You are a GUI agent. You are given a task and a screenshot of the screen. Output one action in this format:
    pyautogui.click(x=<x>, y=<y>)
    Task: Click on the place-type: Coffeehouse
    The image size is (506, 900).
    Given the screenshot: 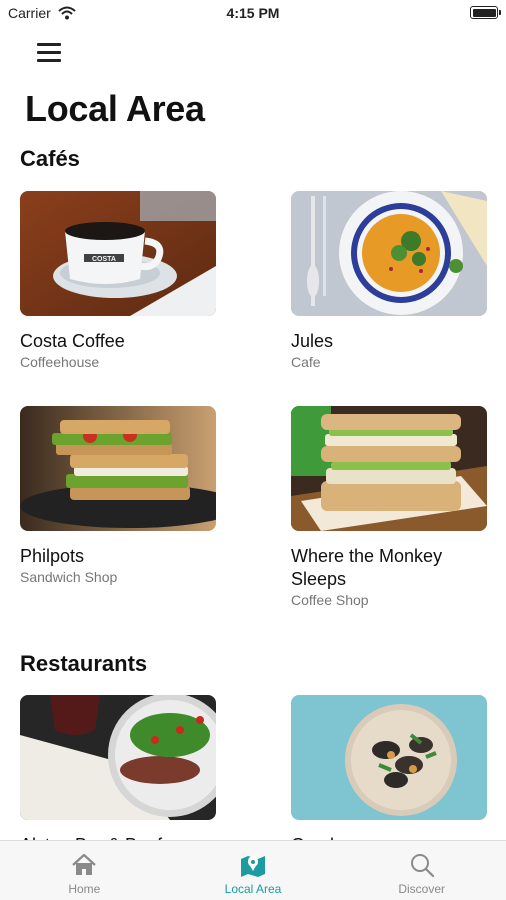 What is the action you would take?
    pyautogui.click(x=60, y=362)
    